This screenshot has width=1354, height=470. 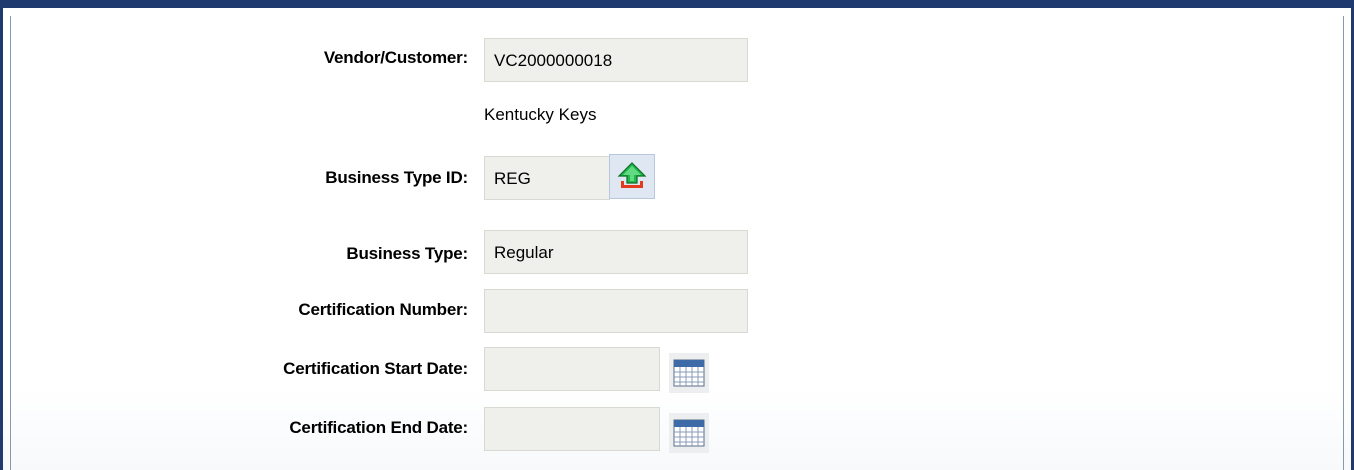 I want to click on upload-arrow-icon, so click(x=632, y=174).